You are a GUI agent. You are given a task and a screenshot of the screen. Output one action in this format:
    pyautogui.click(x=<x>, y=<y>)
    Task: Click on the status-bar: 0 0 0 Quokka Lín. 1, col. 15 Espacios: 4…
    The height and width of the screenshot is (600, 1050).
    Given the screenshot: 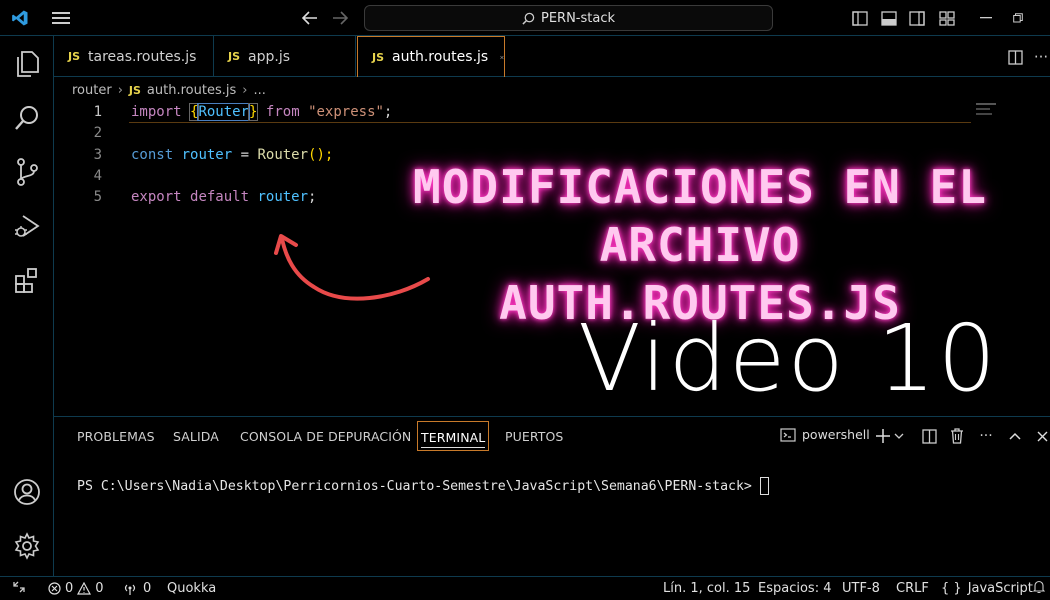 What is the action you would take?
    pyautogui.click(x=525, y=588)
    